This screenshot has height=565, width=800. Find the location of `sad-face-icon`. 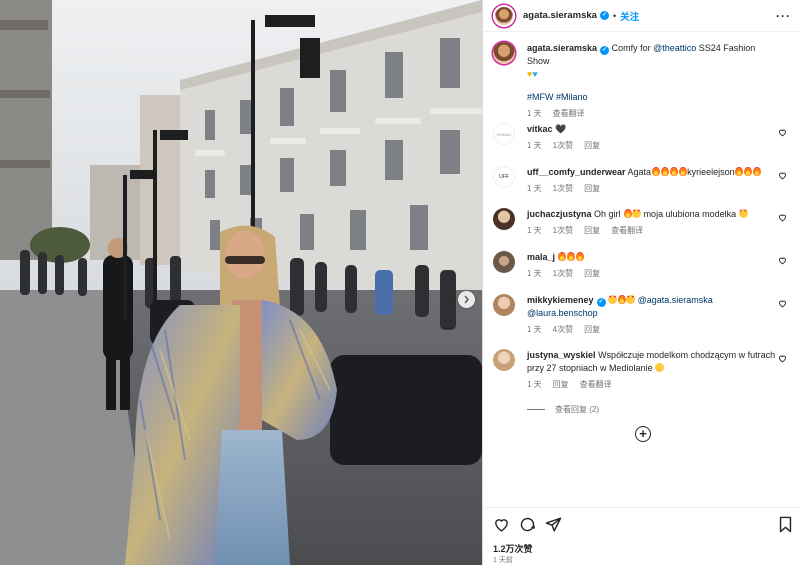

sad-face-icon is located at coordinates (660, 367).